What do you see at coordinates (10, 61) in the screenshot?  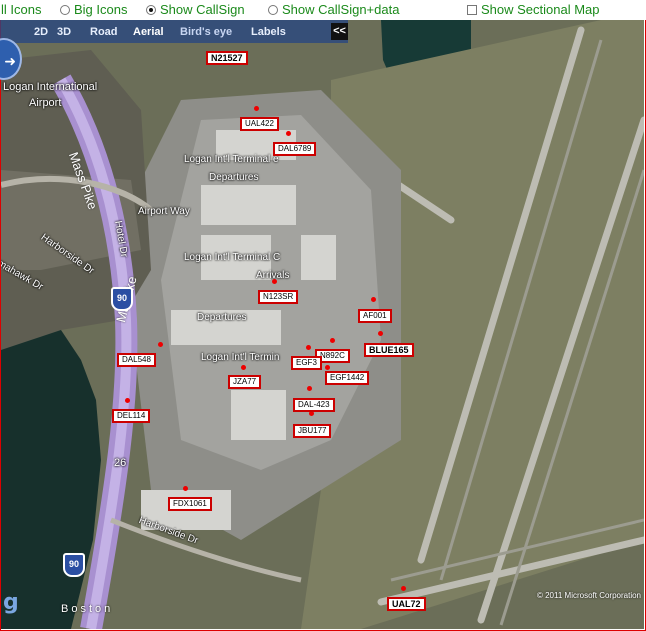 I see `pan-right-icon: ➜` at bounding box center [10, 61].